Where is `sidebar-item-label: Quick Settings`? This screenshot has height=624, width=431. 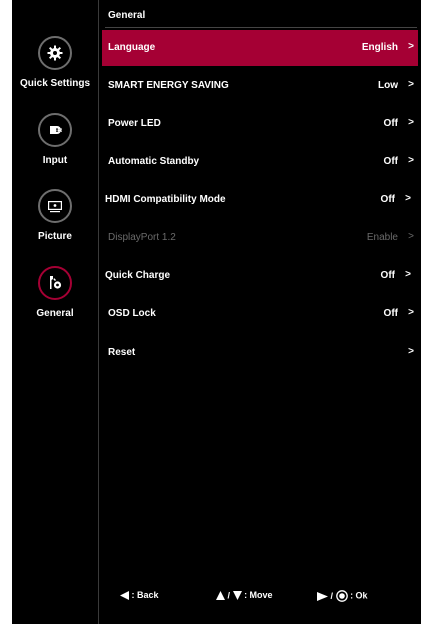 sidebar-item-label: Quick Settings is located at coordinates (54, 83).